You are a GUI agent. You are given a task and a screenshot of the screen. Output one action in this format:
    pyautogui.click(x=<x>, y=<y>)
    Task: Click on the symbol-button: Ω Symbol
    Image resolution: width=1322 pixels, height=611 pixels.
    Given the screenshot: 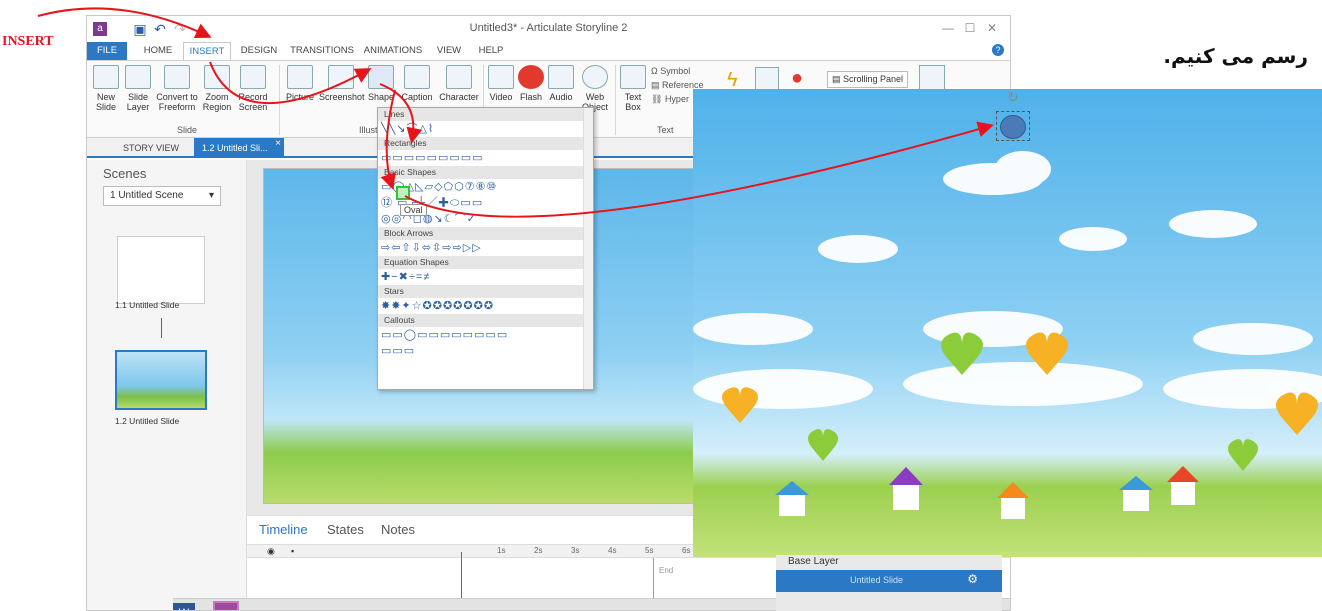 What is the action you would take?
    pyautogui.click(x=670, y=71)
    